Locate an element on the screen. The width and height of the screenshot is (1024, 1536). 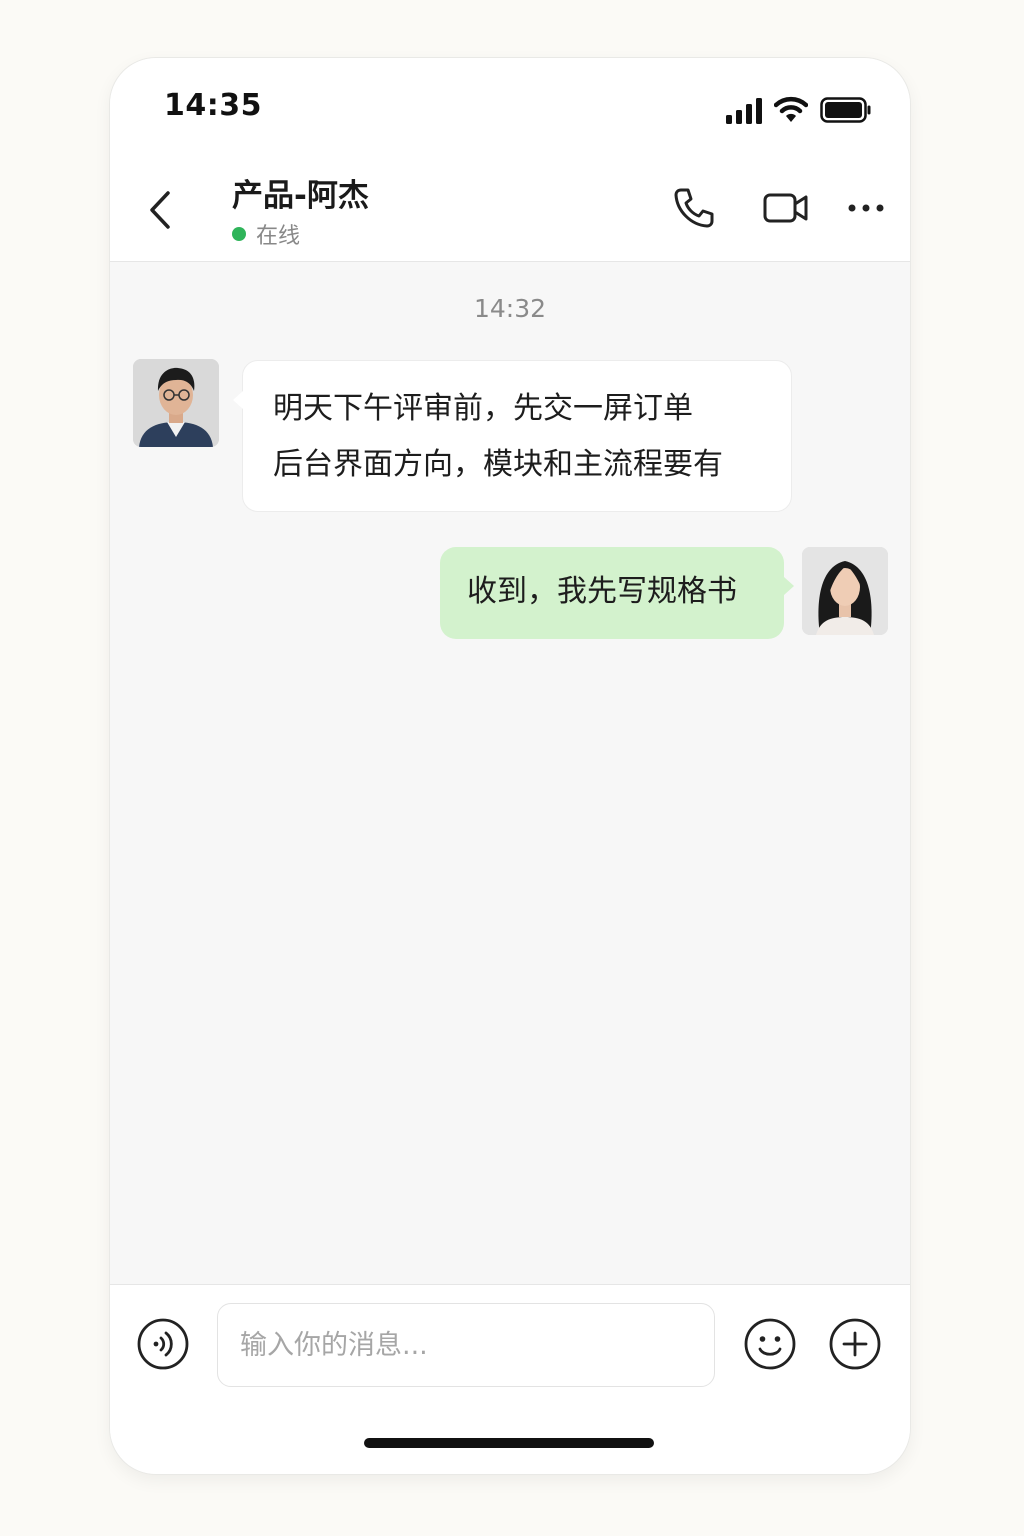
incoming-message: 明天下午评审前，先交一屏订单 后台界面方向，模块和主流程要有 is located at coordinates (512, 436).